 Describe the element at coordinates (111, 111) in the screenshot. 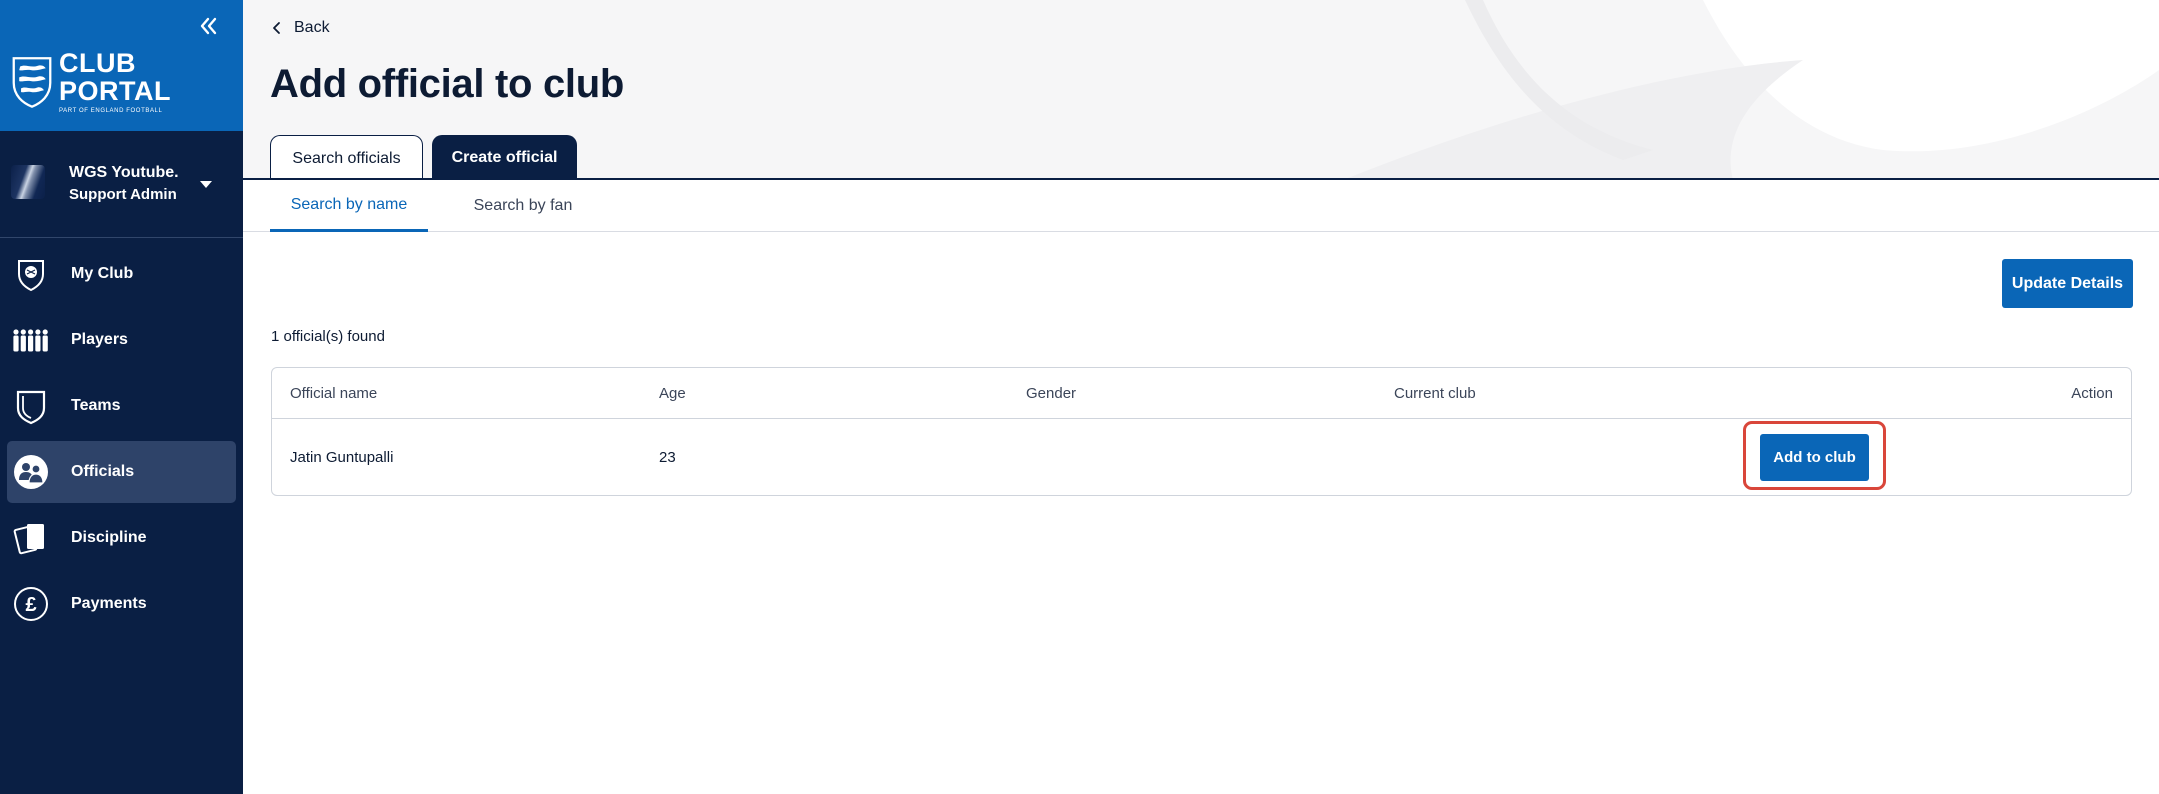

I see `logo-subtitle: PART OF ENGLAND FOOTBALL` at that location.